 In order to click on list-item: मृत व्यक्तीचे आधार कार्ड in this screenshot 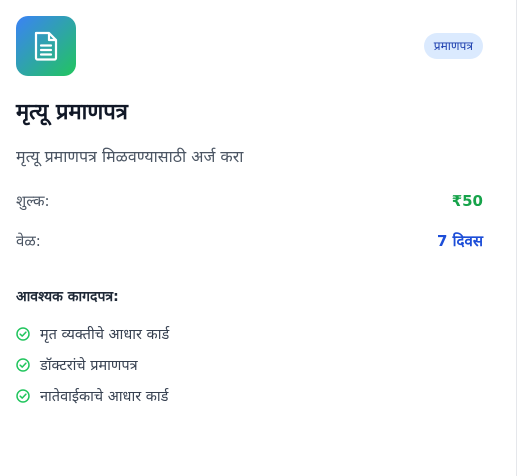, I will do `click(92, 333)`.